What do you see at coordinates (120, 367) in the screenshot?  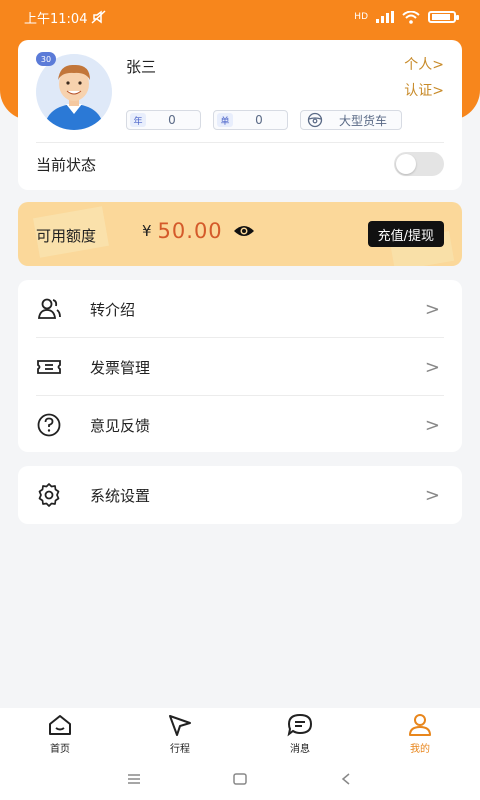 I see `menu-label: 发票管理` at bounding box center [120, 367].